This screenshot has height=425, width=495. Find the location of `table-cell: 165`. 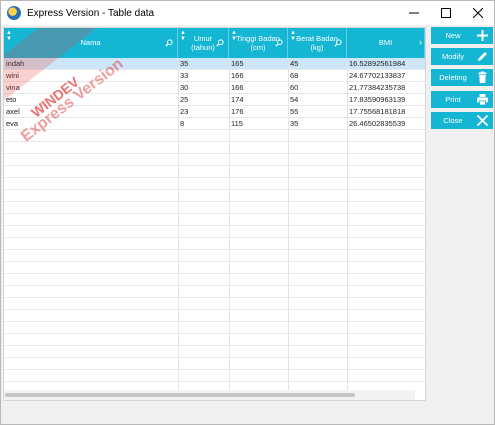

table-cell: 165 is located at coordinates (237, 63).